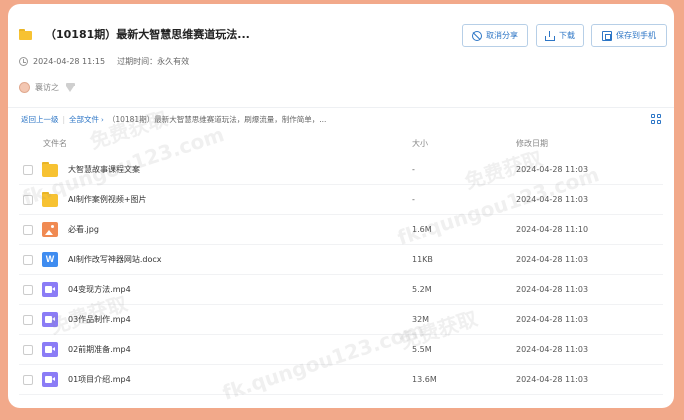  I want to click on save-to-phone-label: 保存到手机, so click(636, 35).